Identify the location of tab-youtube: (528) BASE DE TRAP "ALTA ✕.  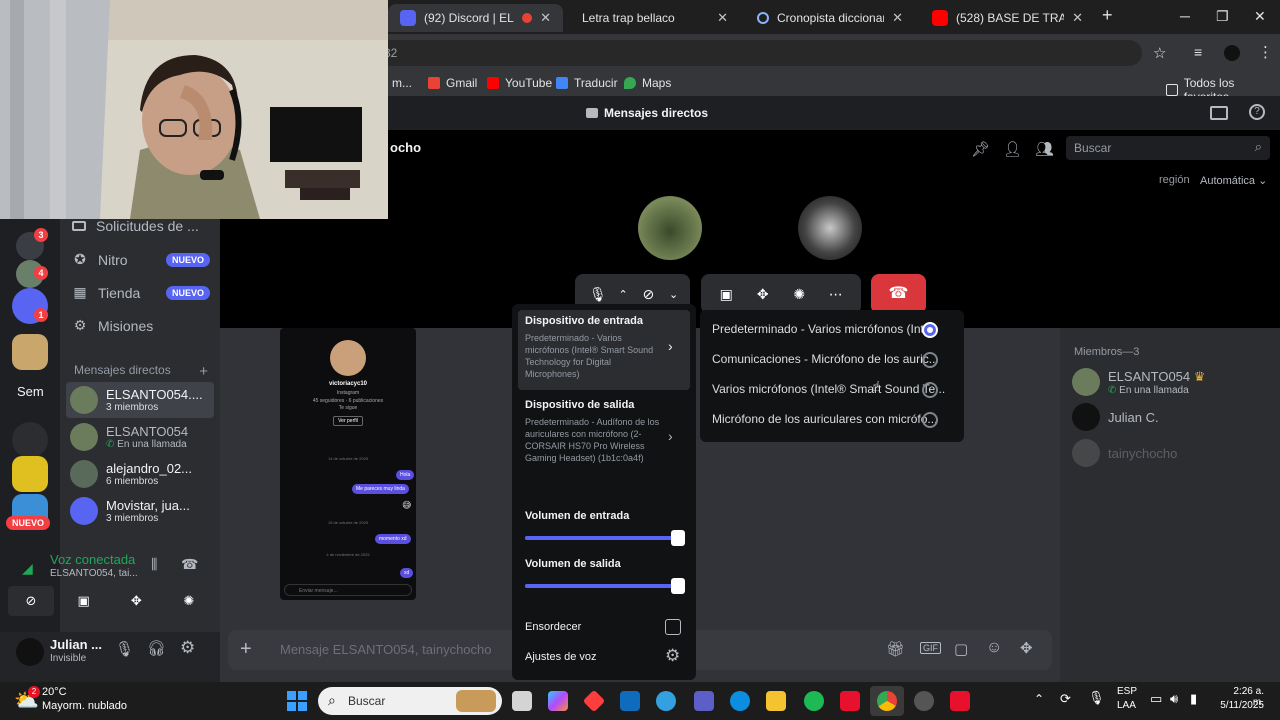
(1007, 18).